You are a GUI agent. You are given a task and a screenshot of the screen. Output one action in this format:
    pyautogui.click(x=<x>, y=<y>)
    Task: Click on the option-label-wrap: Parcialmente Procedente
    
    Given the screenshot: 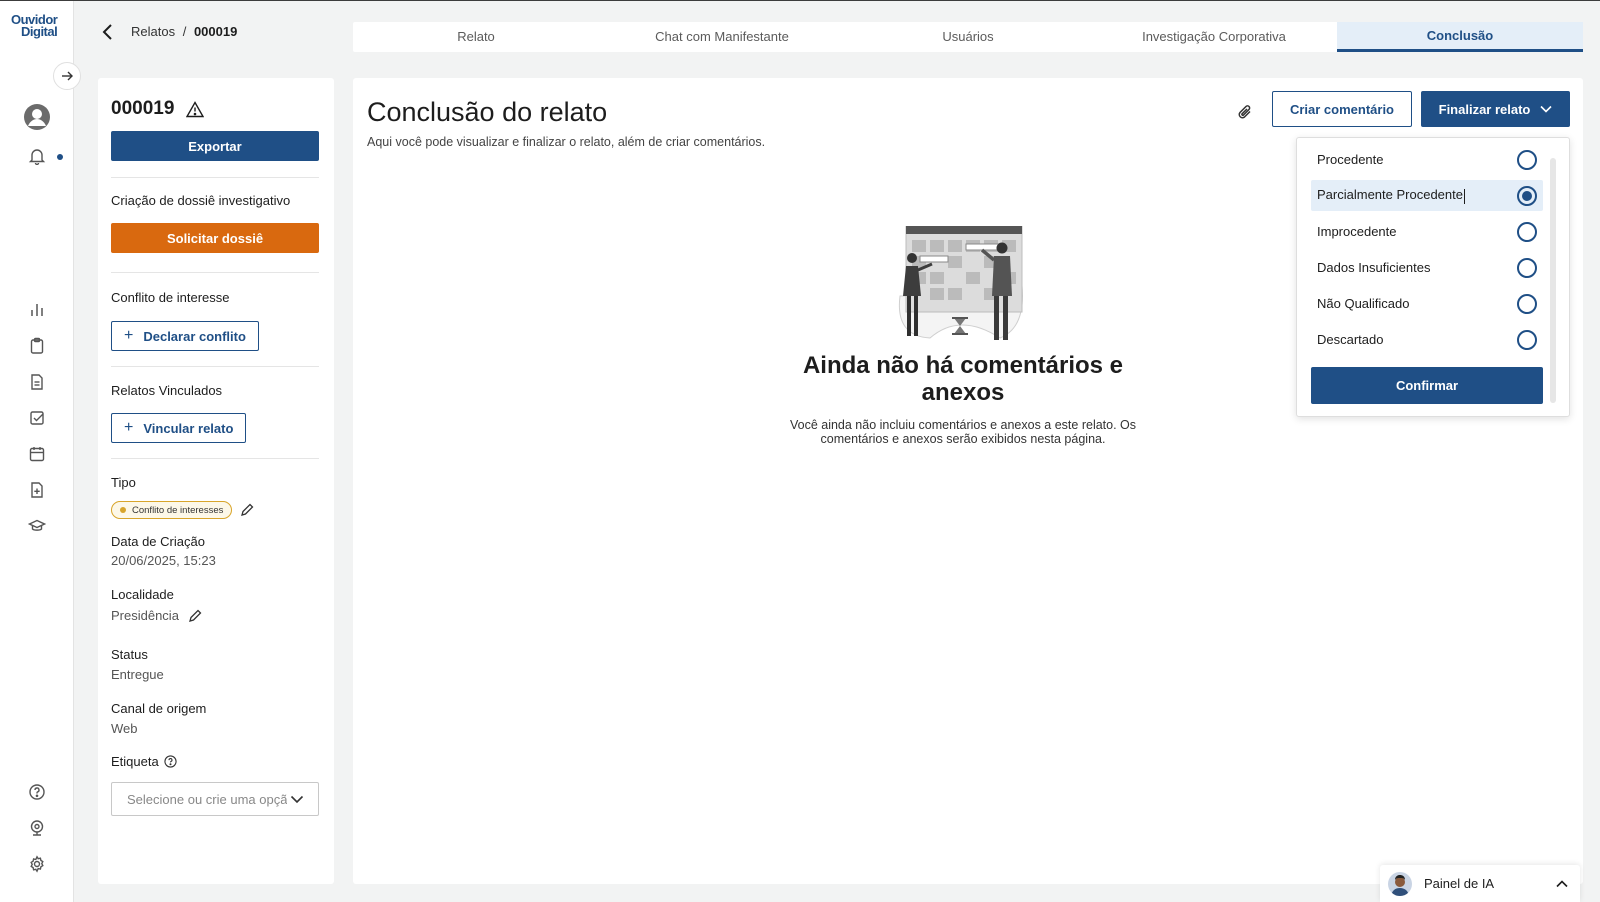 What is the action you would take?
    pyautogui.click(x=1391, y=195)
    